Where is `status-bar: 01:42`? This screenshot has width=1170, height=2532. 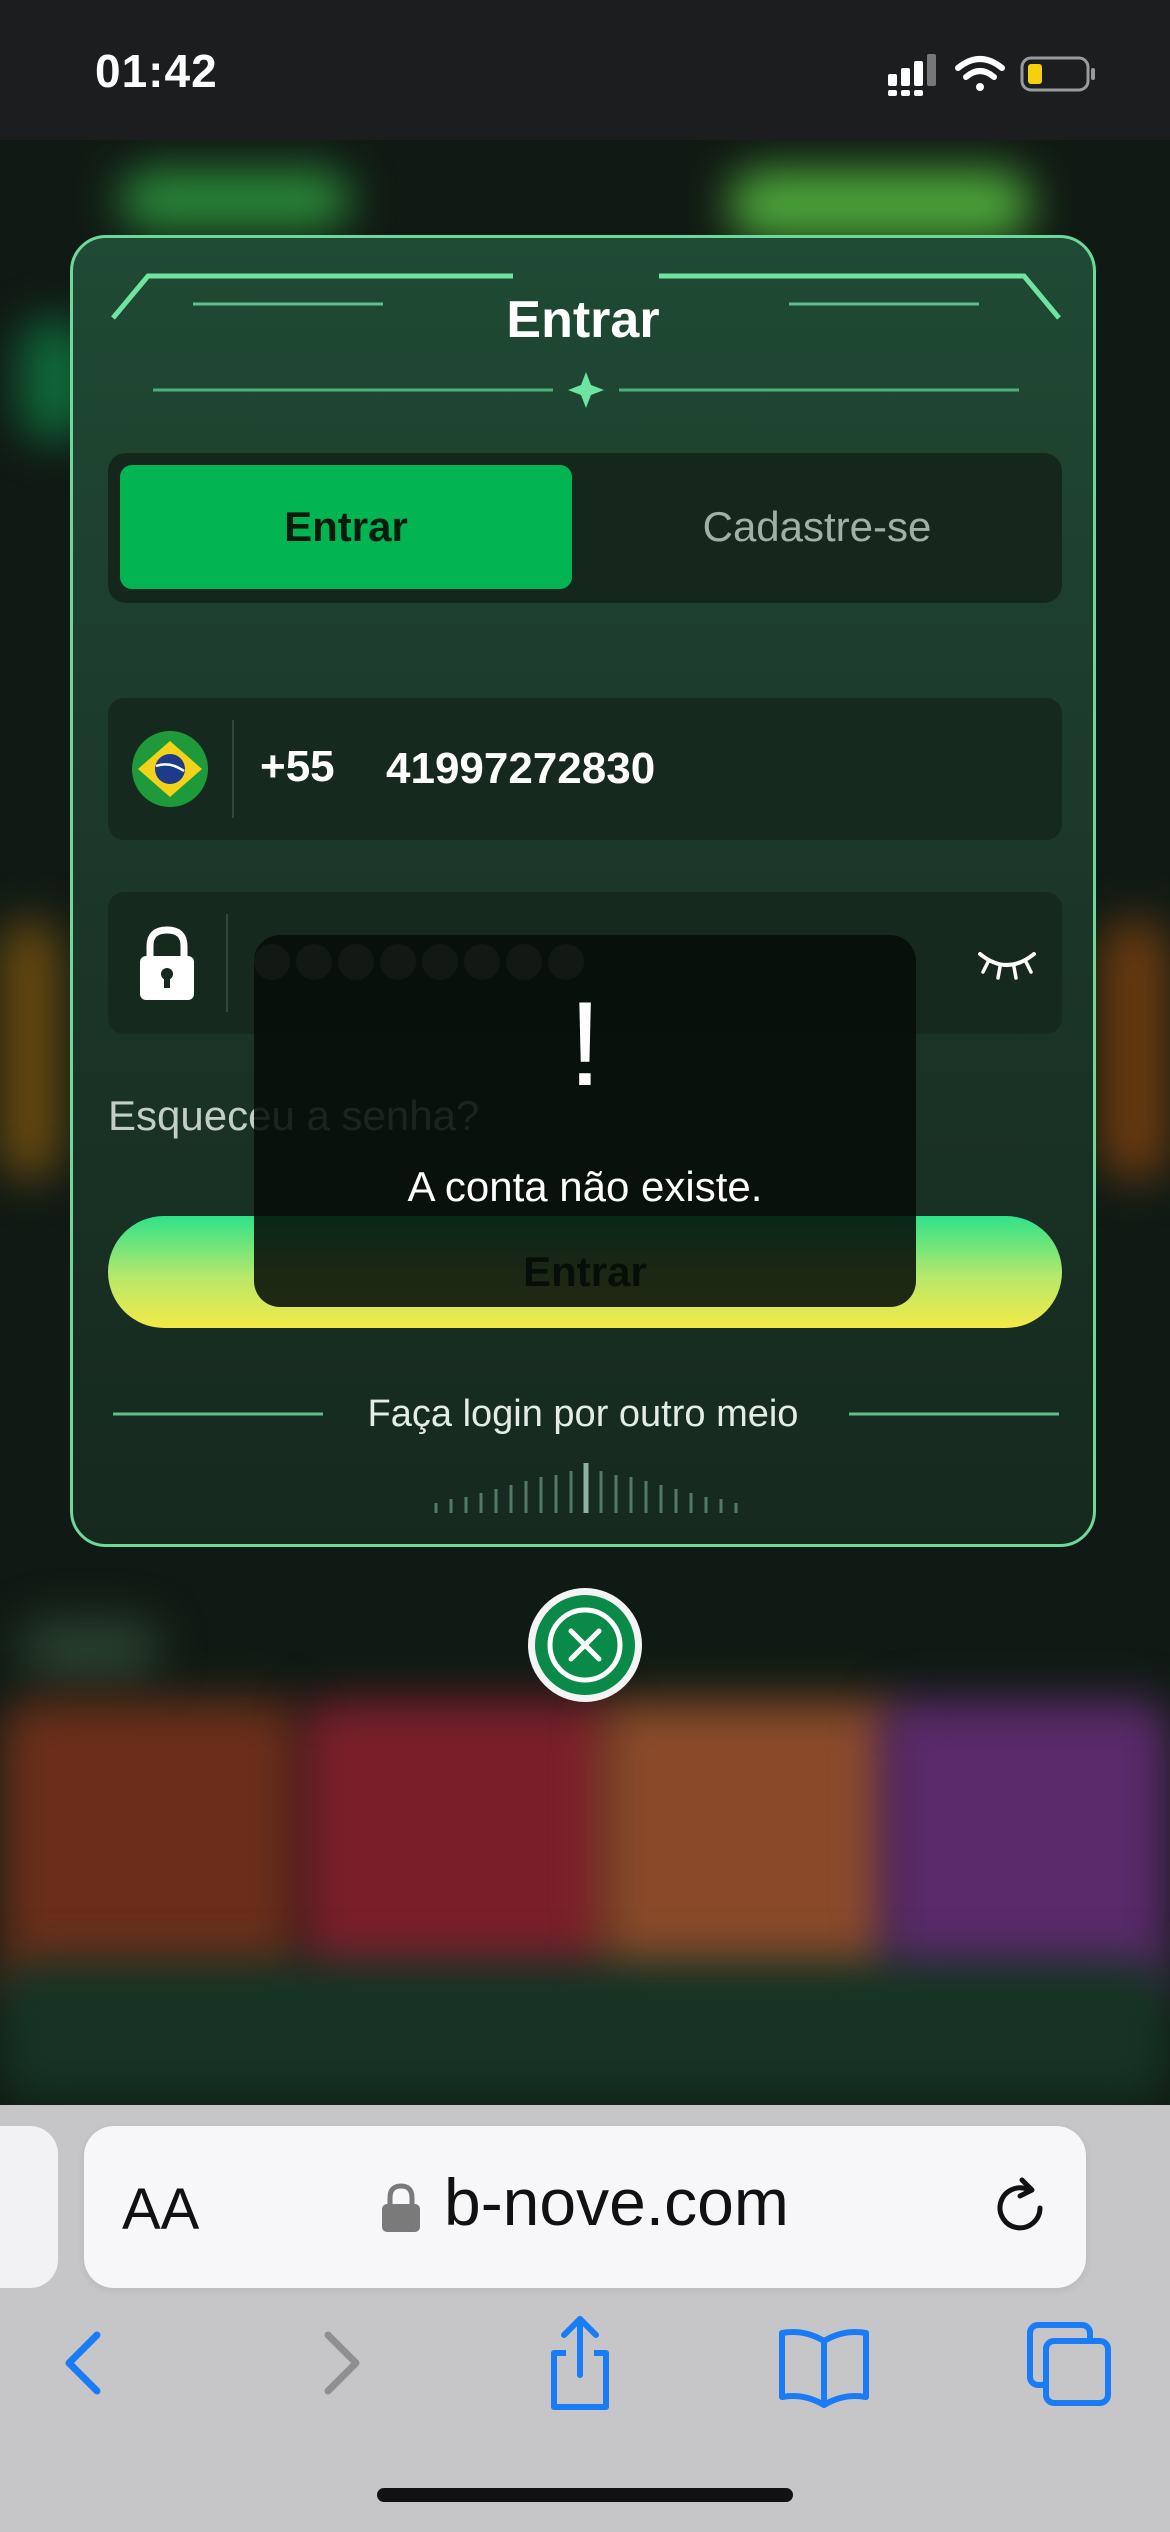 status-bar: 01:42 is located at coordinates (585, 70).